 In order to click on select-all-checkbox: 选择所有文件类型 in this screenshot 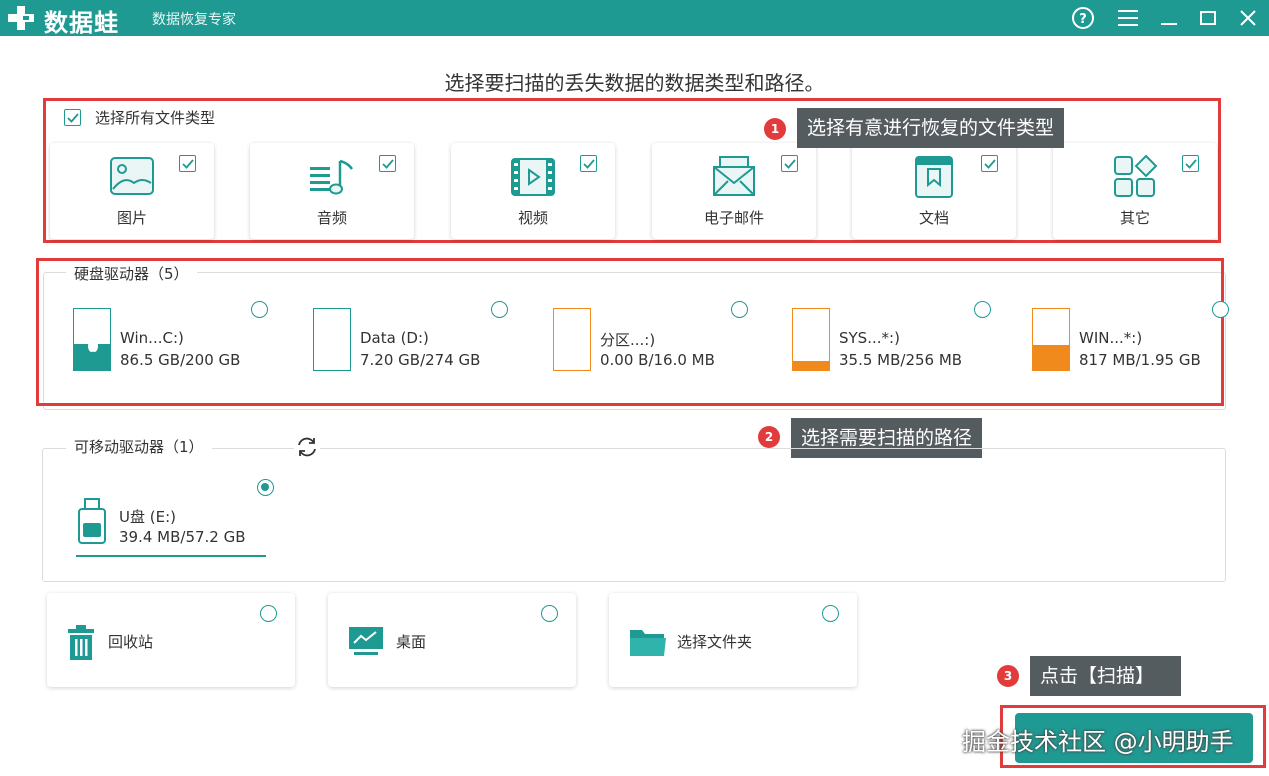, I will do `click(139, 117)`.